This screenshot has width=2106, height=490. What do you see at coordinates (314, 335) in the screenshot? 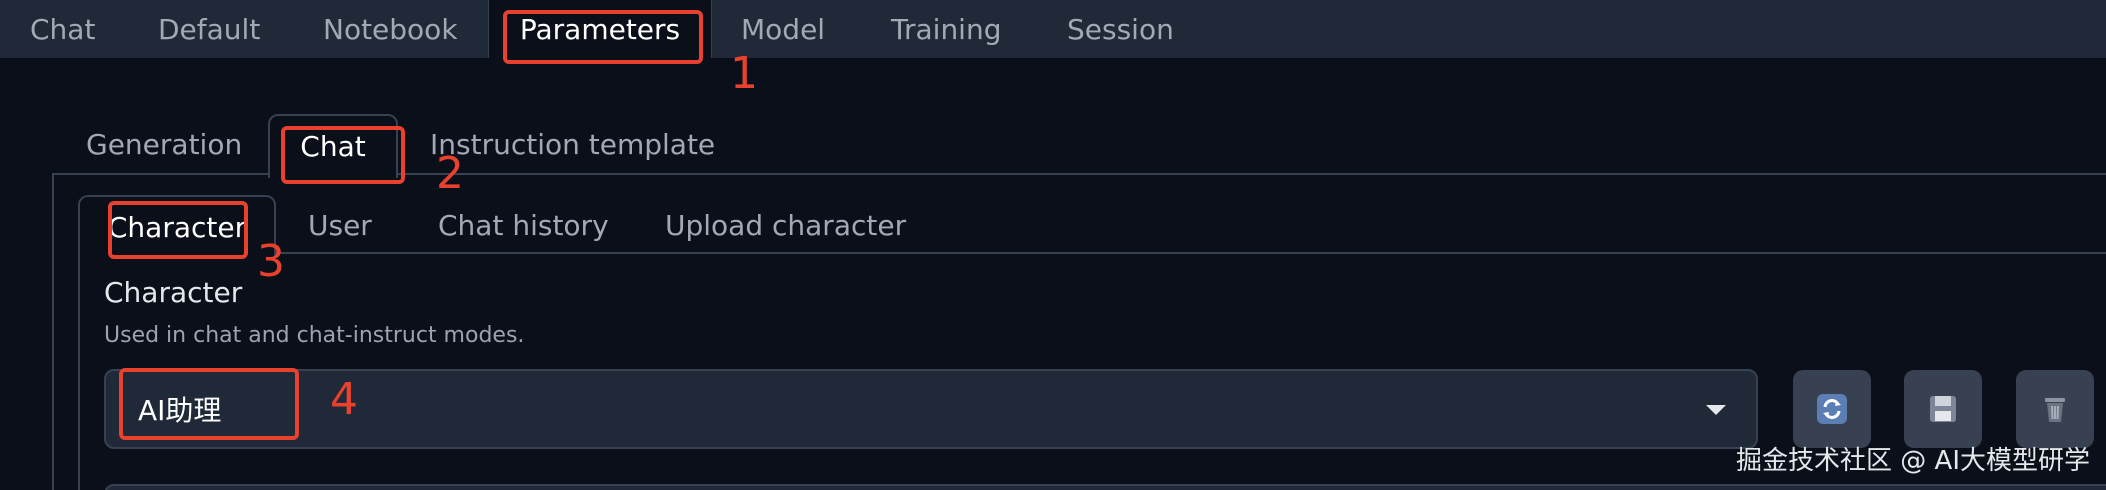
I see `character-description: Used in chat and chat-instruct modes.` at bounding box center [314, 335].